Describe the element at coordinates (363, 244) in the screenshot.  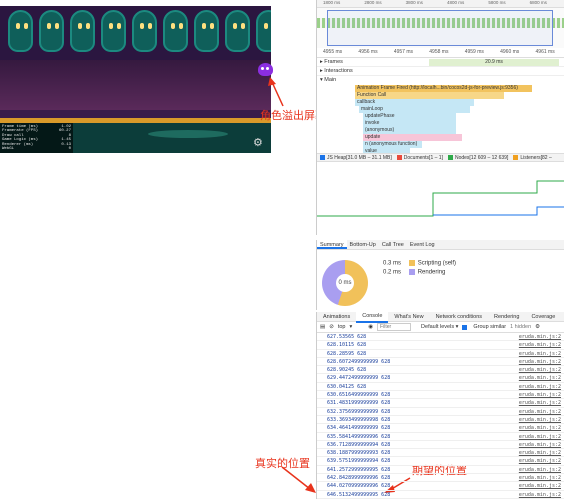
I see `tab-bottom-up: Bottom-Up` at that location.